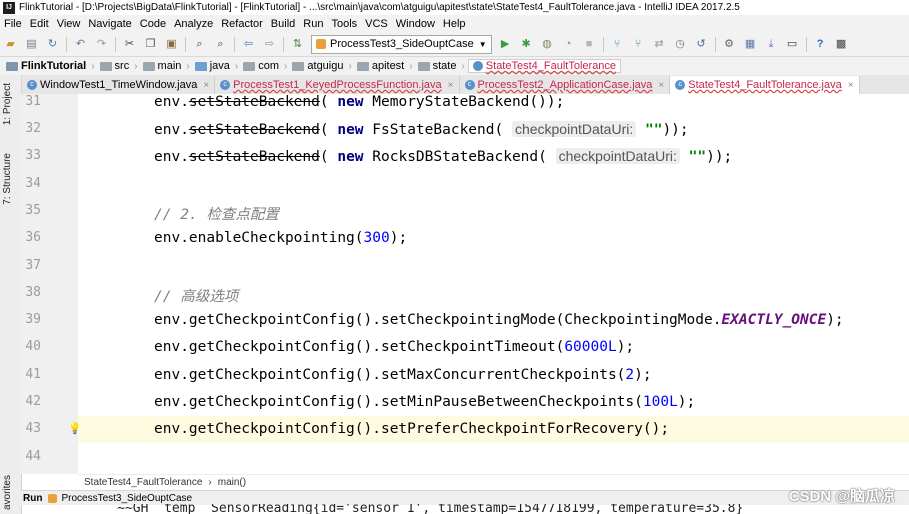  What do you see at coordinates (248, 44) in the screenshot?
I see `back-icon: ⇦` at bounding box center [248, 44].